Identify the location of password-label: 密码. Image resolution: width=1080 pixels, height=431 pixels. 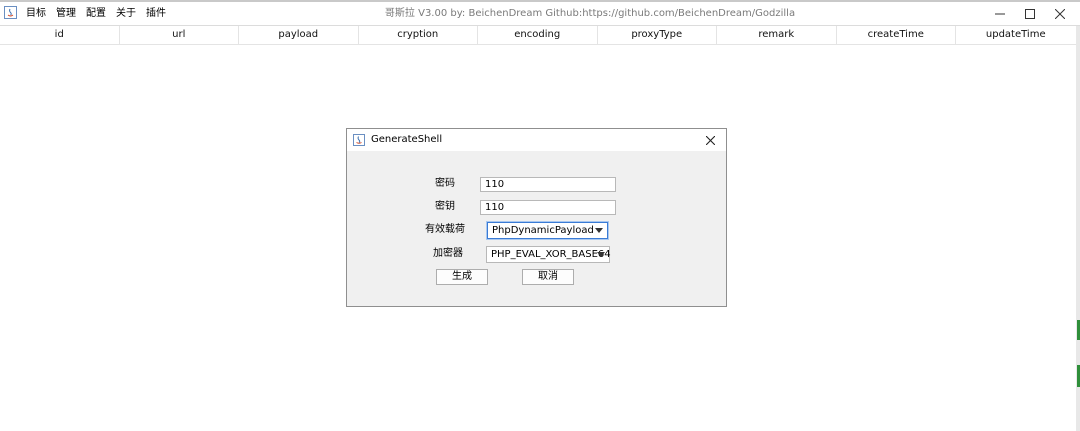
(445, 183).